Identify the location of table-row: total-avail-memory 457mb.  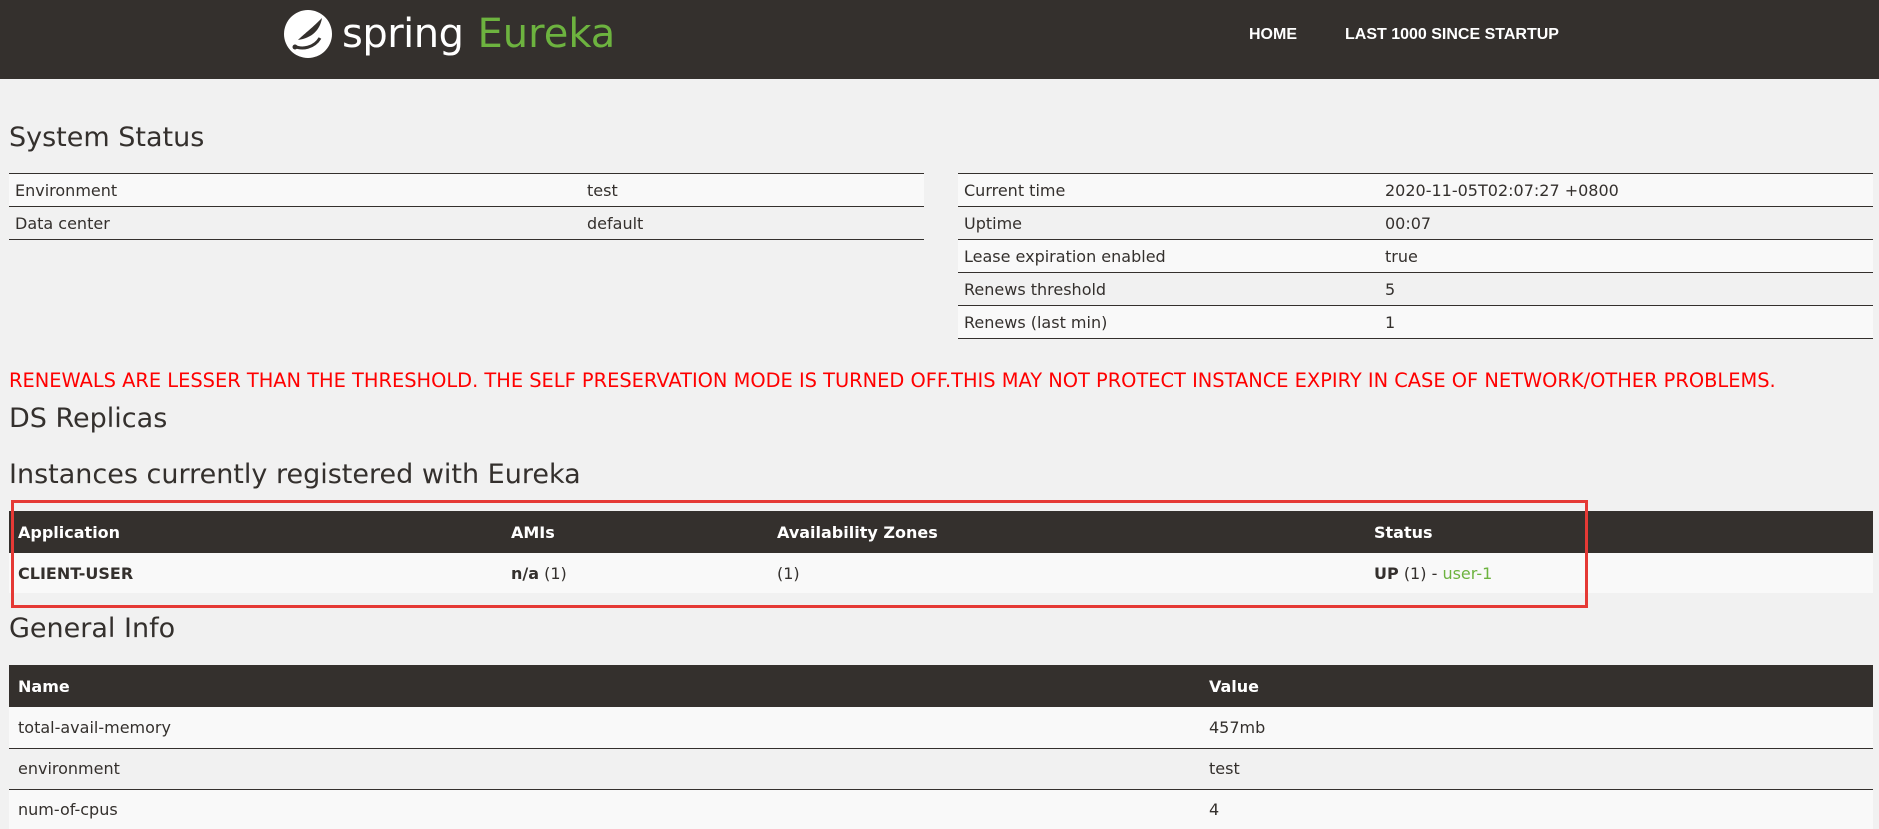
(941, 728).